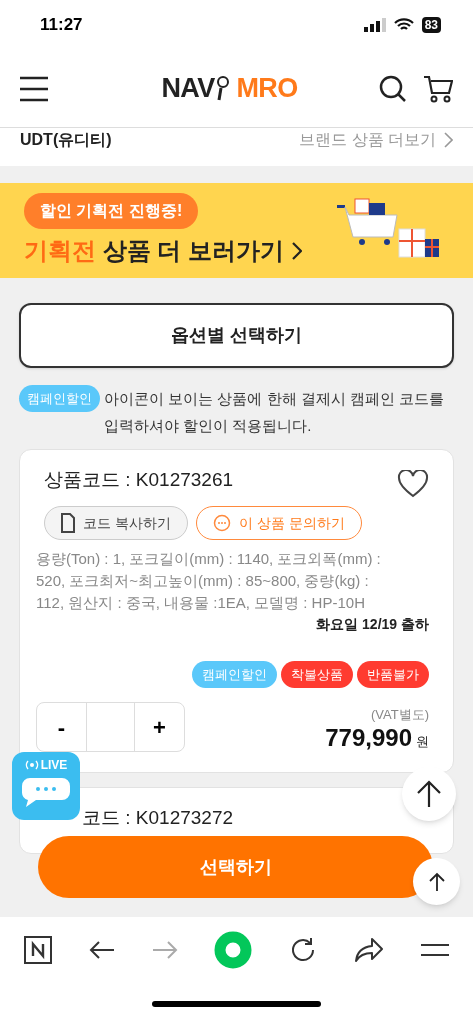  I want to click on promo-badge: 할인 기획전 진행중!, so click(111, 210).